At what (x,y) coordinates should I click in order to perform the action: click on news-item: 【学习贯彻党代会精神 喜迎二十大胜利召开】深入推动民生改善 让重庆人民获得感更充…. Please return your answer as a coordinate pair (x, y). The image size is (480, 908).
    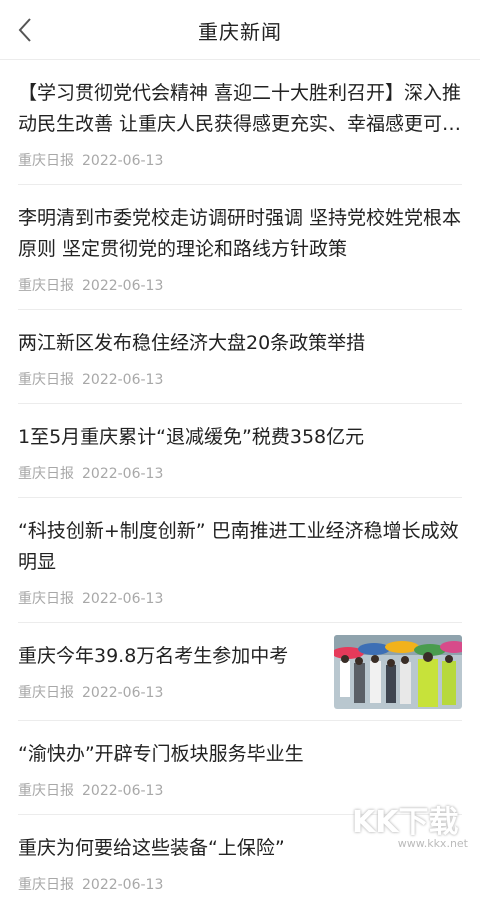
    Looking at the image, I should click on (240, 122).